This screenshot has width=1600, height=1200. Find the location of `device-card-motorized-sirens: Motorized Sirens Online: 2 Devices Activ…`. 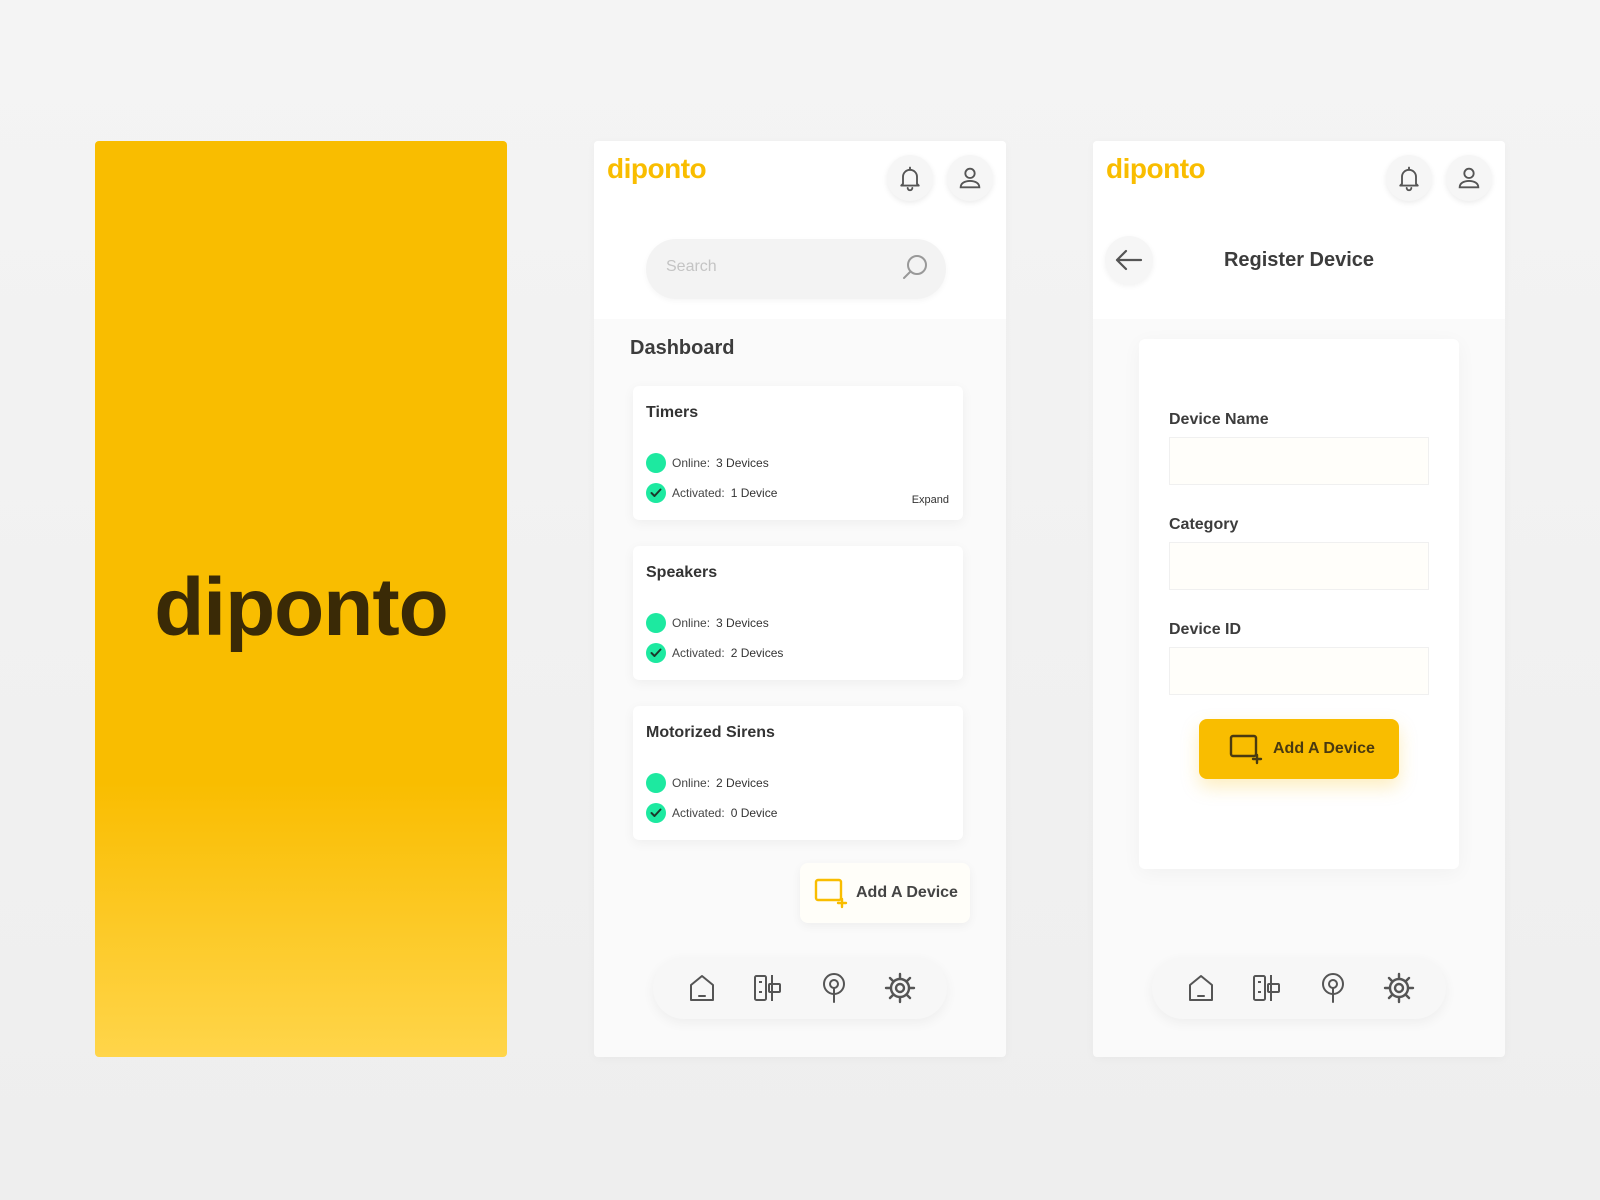

device-card-motorized-sirens: Motorized Sirens Online: 2 Devices Activ… is located at coordinates (798, 773).